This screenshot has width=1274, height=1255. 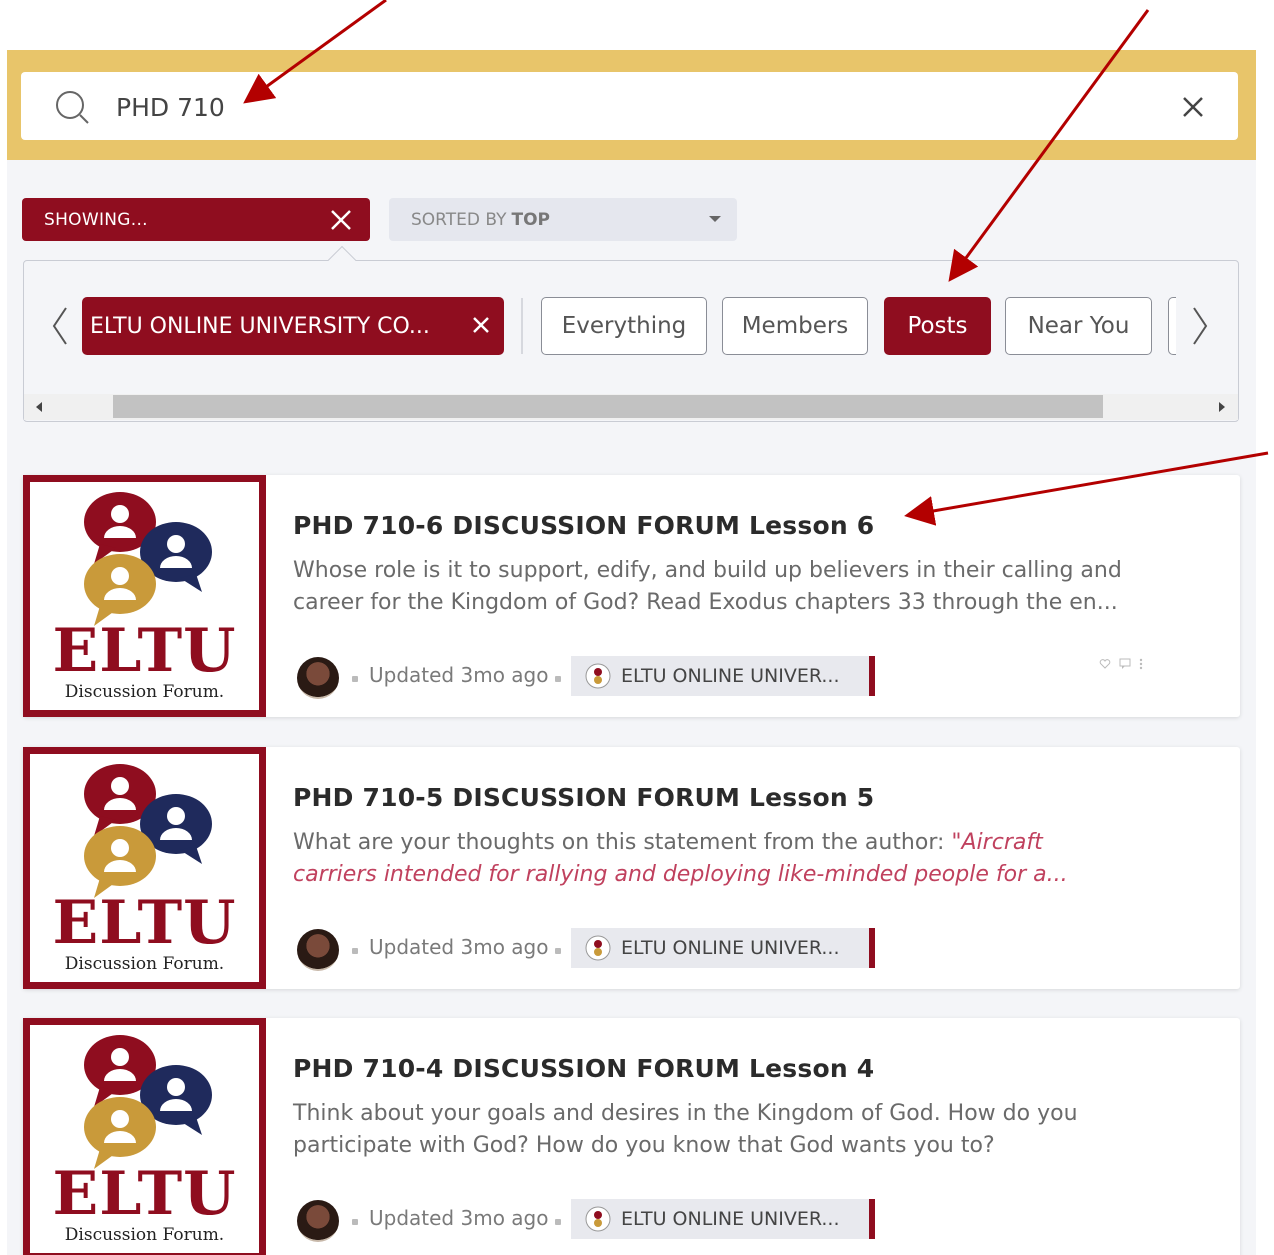 I want to click on more-icon, so click(x=1141, y=664).